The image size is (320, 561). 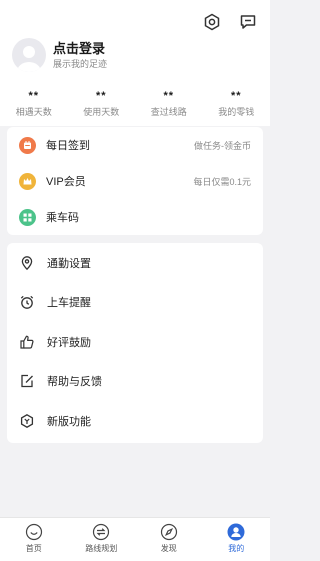 What do you see at coordinates (237, 104) in the screenshot?
I see `stat-wallet: ** 我的零钱` at bounding box center [237, 104].